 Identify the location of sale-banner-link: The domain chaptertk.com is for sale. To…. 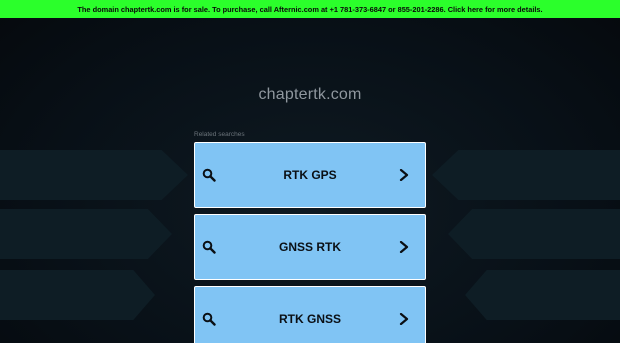
(309, 9).